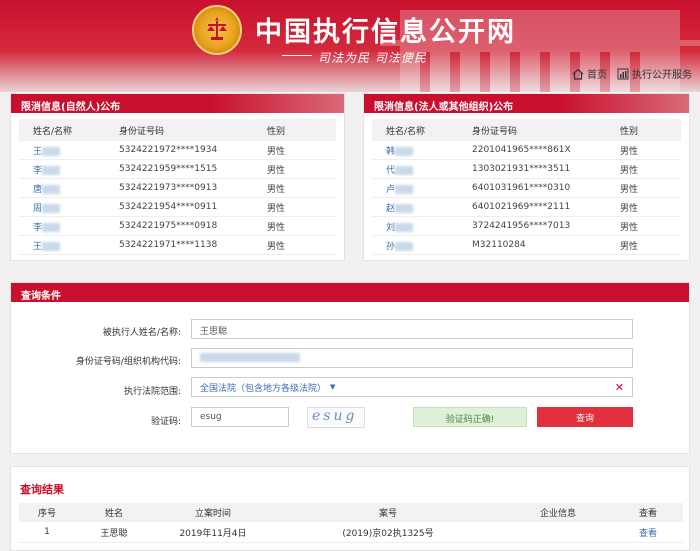  I want to click on table-row: 王 5324221972****1934 男性, so click(177, 150).